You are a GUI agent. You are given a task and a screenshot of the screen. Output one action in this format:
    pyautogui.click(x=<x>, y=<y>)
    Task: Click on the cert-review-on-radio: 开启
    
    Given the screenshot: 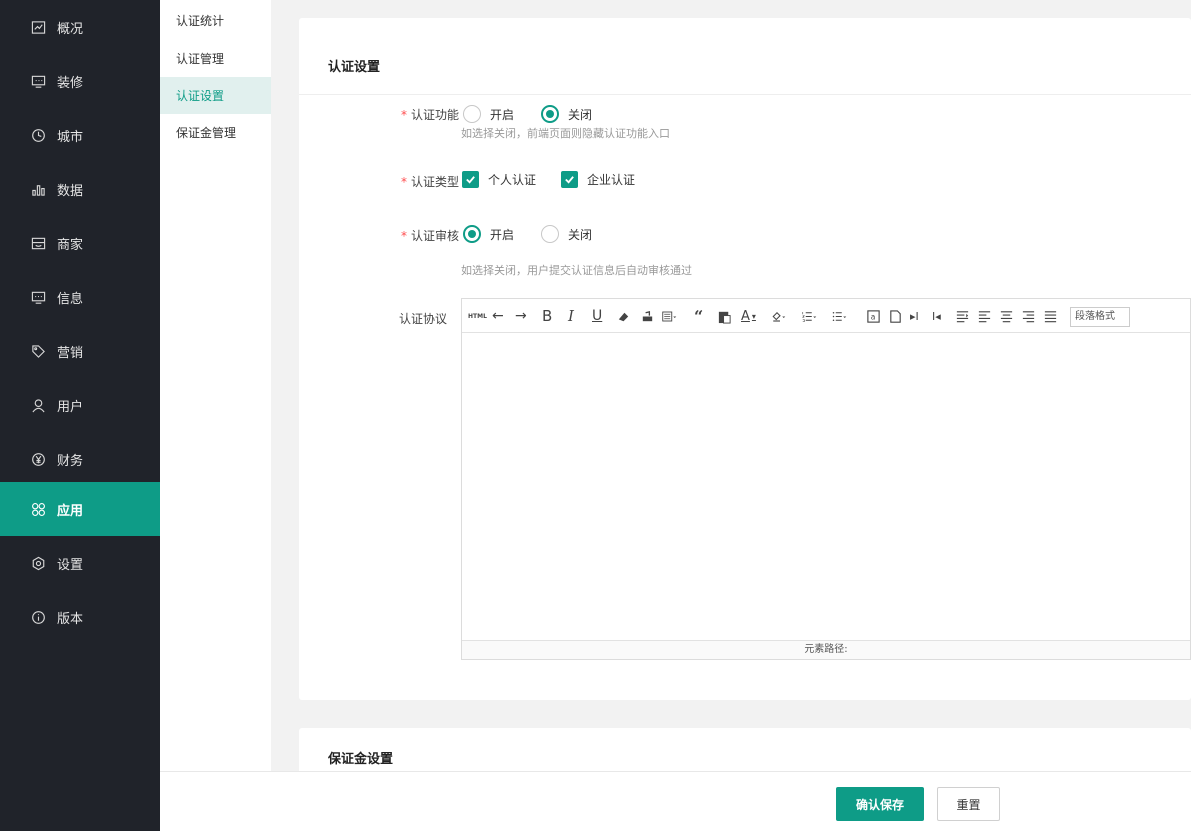 What is the action you would take?
    pyautogui.click(x=488, y=234)
    